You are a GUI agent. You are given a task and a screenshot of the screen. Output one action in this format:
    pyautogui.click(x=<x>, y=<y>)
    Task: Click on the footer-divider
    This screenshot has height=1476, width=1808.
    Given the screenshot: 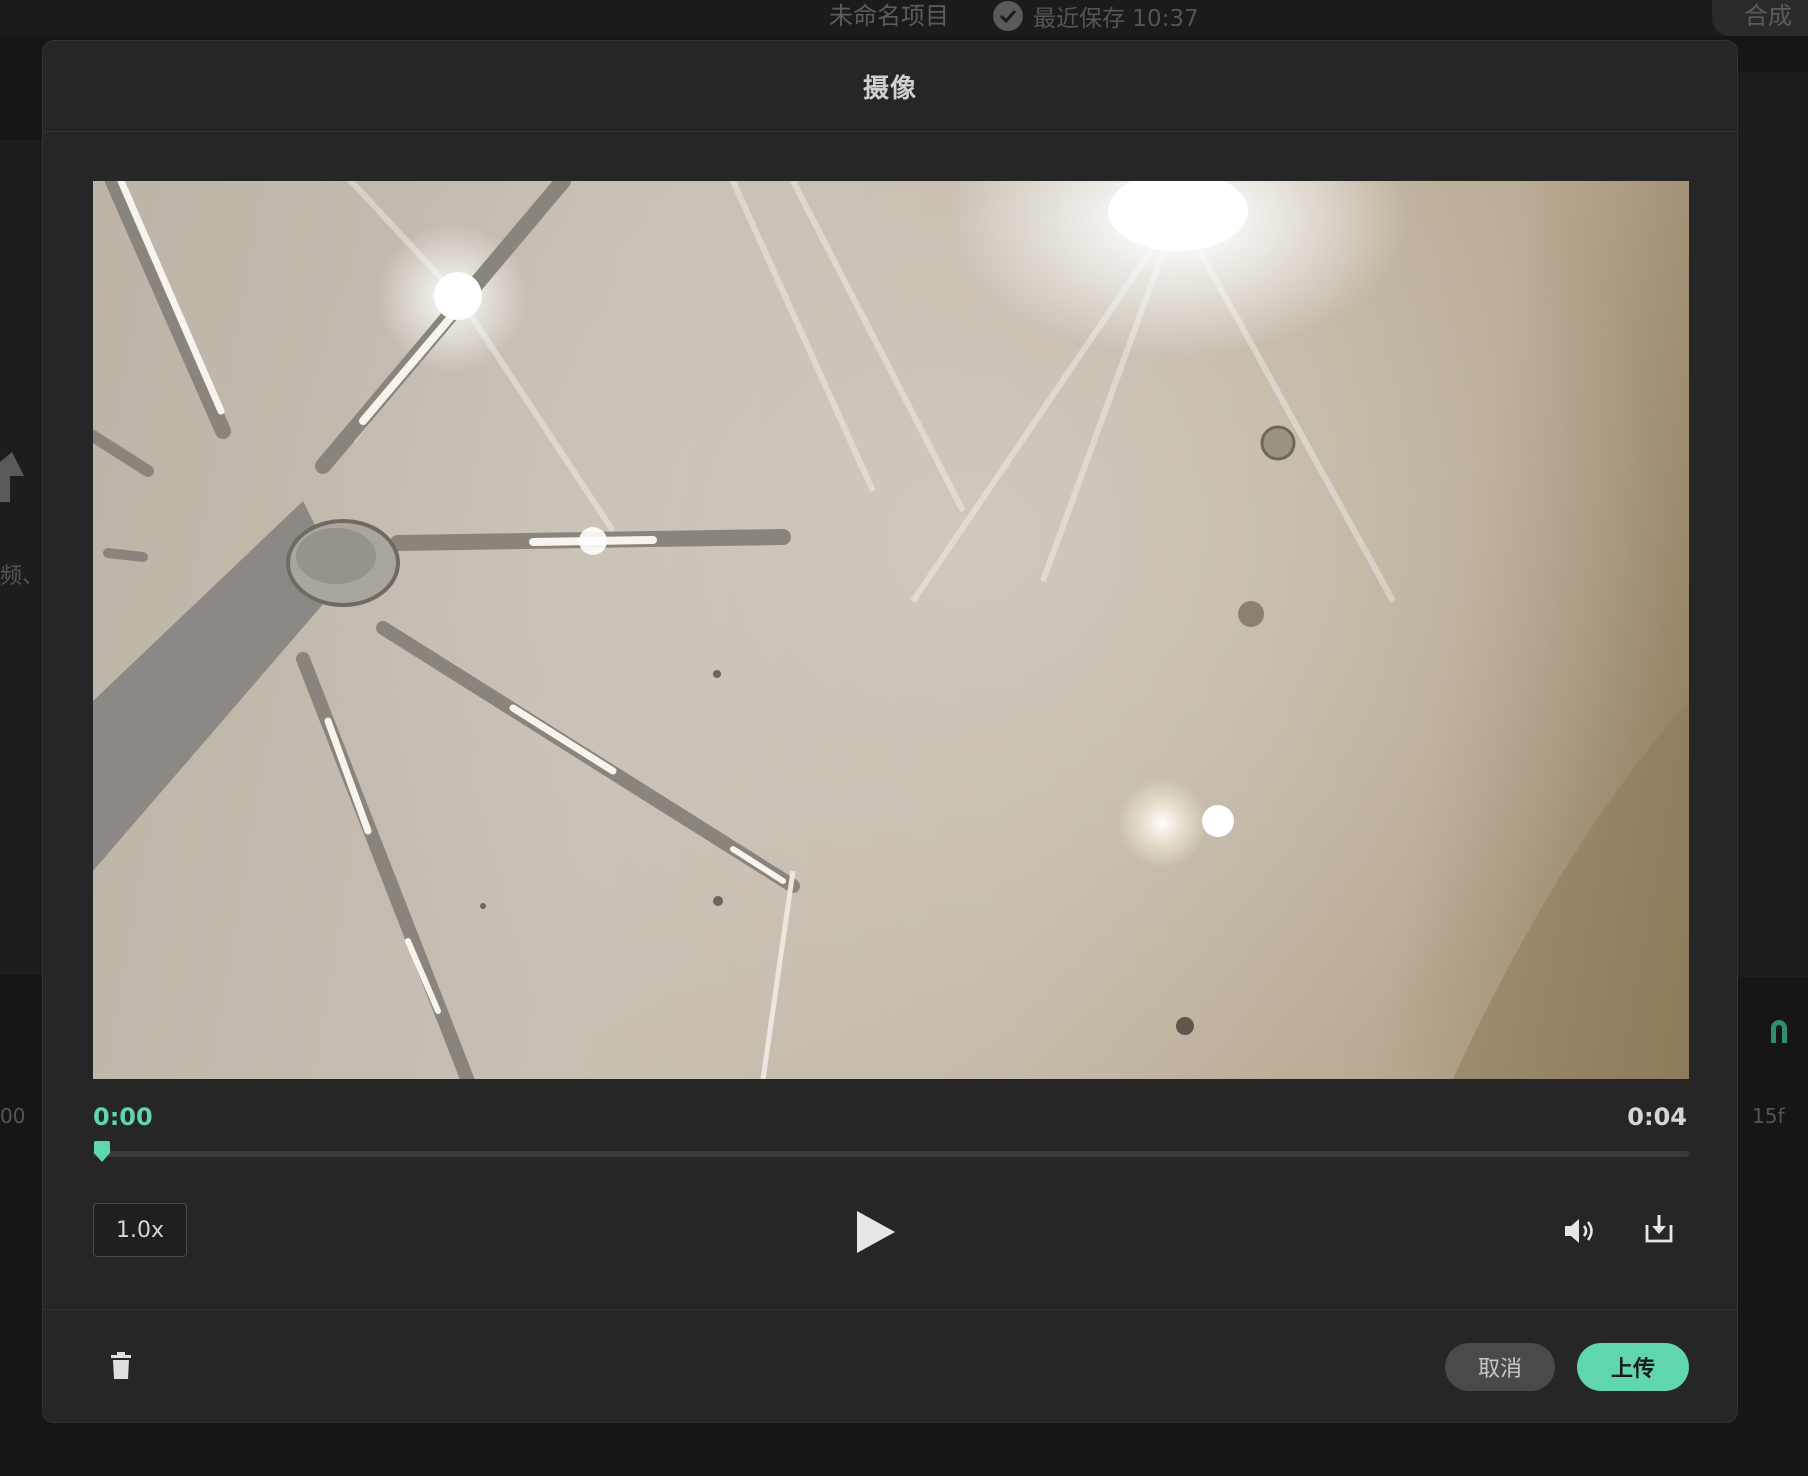 What is the action you would take?
    pyautogui.click(x=890, y=1309)
    